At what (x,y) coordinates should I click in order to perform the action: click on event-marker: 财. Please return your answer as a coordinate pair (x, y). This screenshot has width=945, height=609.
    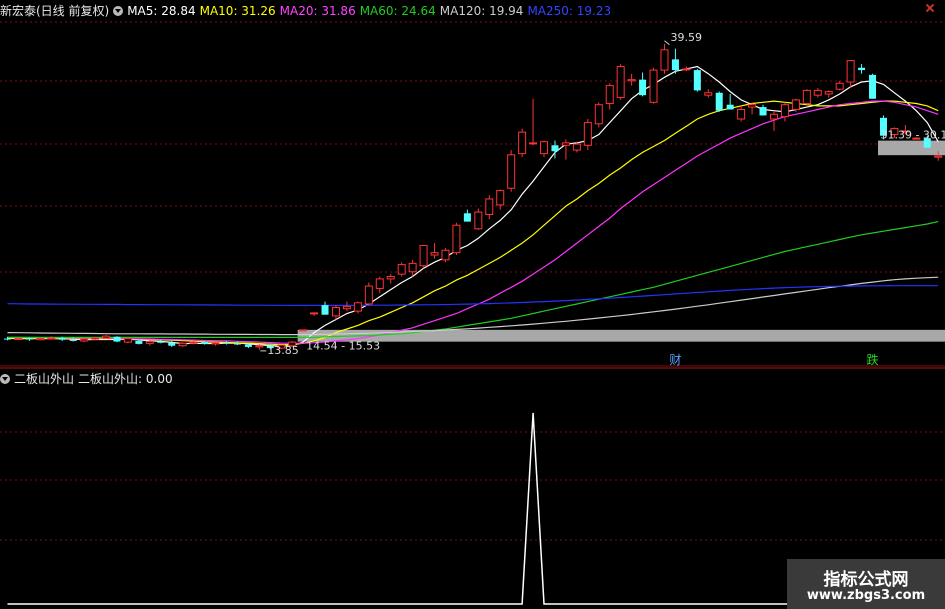
    Looking at the image, I should click on (675, 360).